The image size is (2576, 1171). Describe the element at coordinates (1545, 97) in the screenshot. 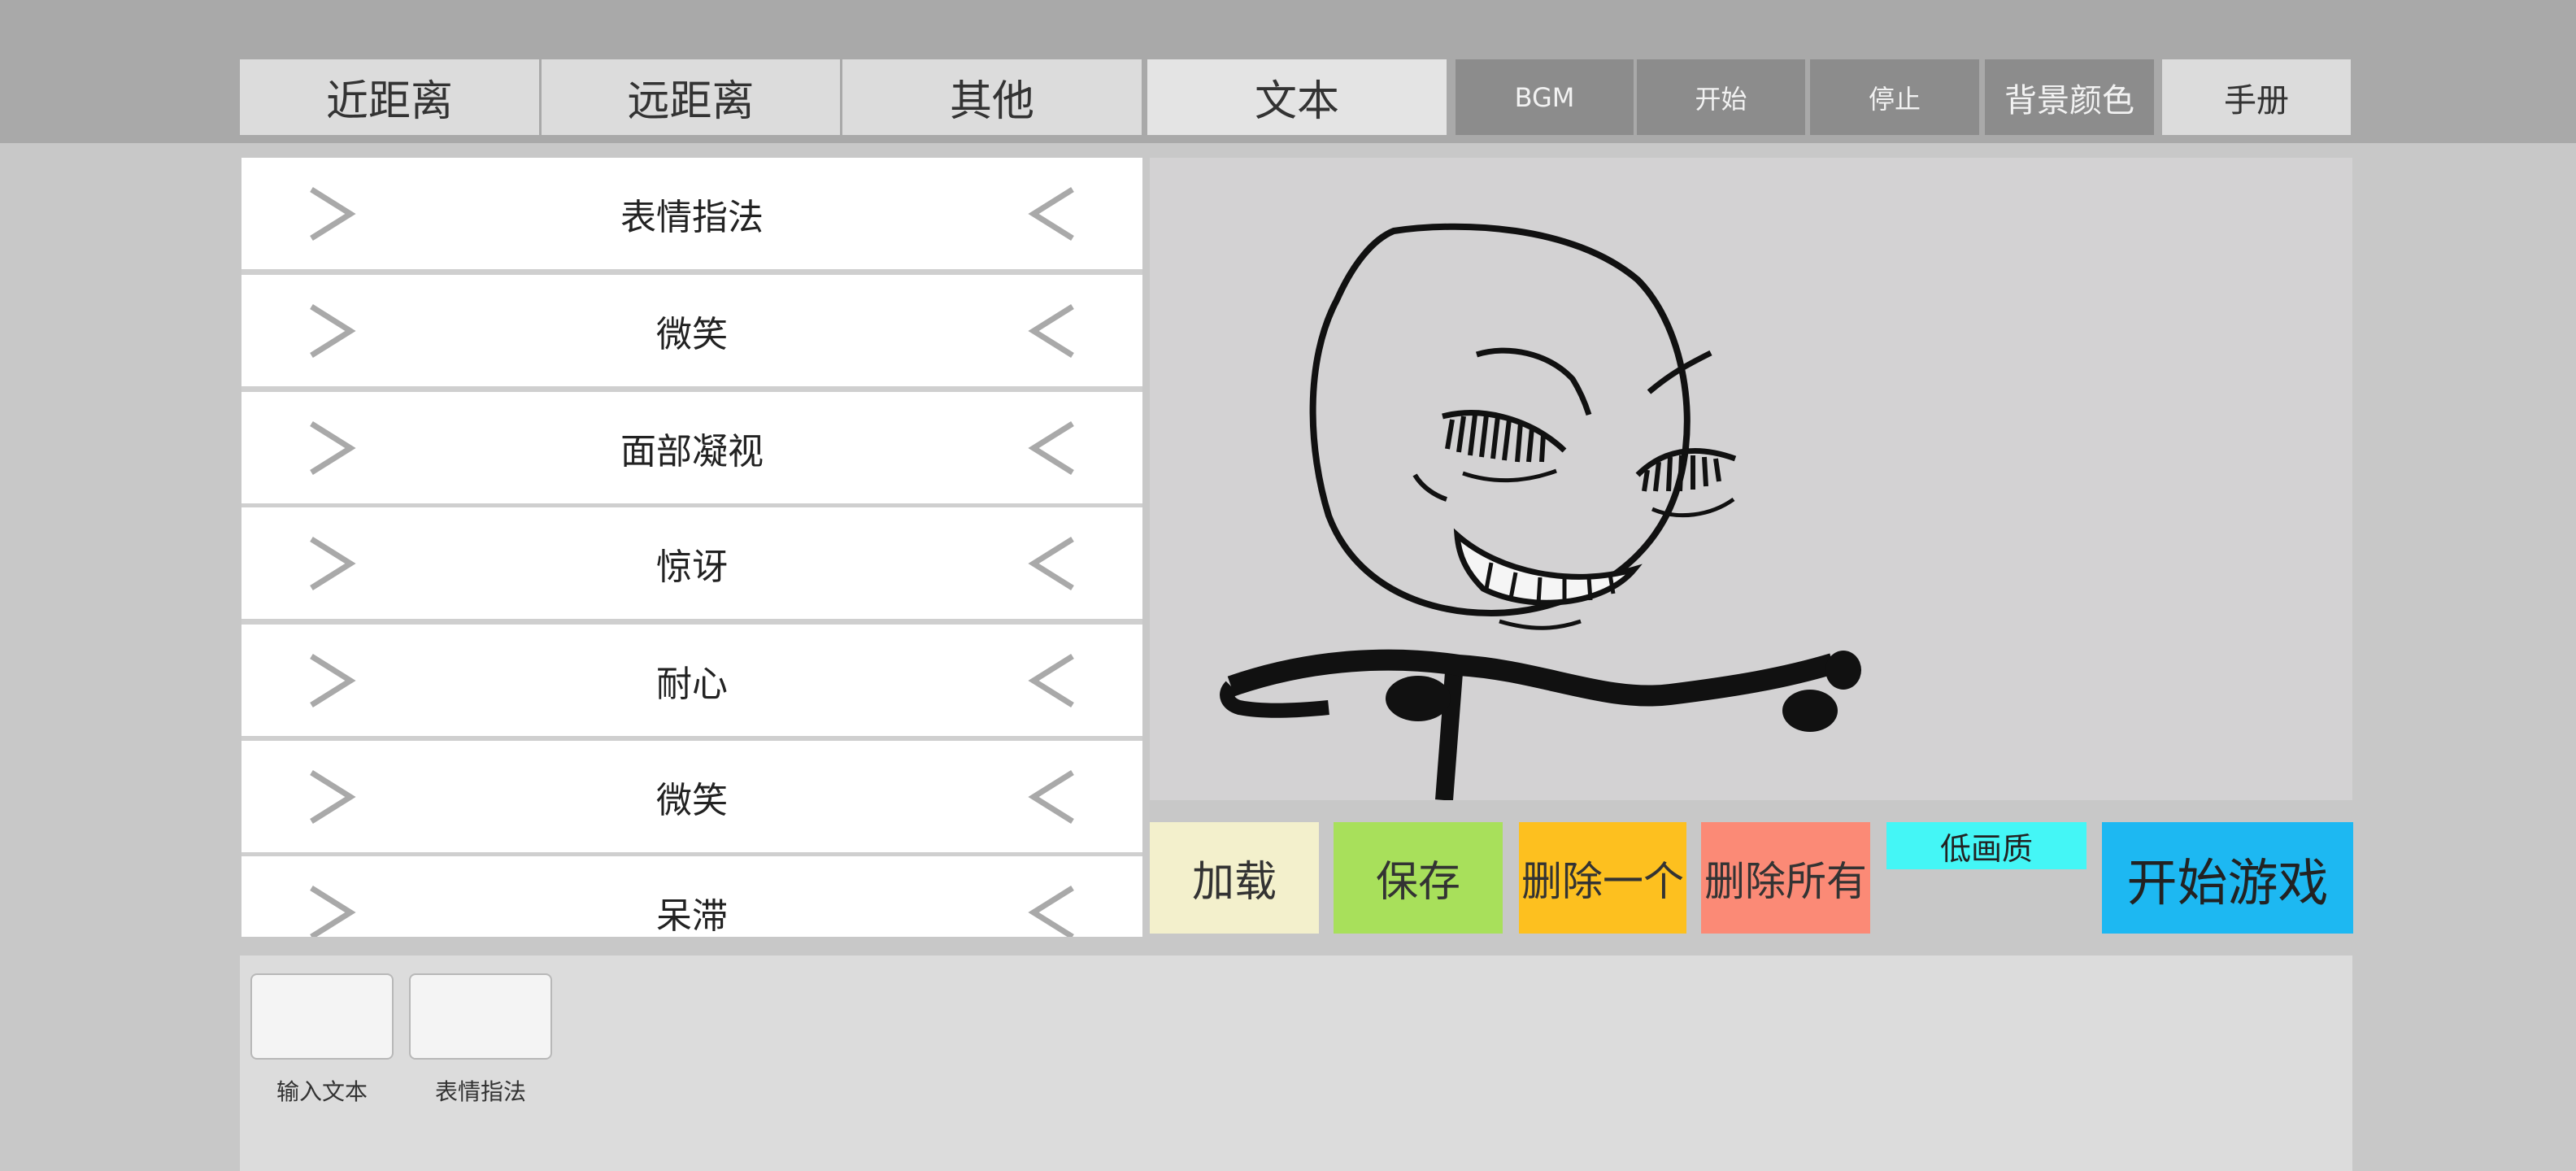

I see `bgm-button: BGM` at that location.